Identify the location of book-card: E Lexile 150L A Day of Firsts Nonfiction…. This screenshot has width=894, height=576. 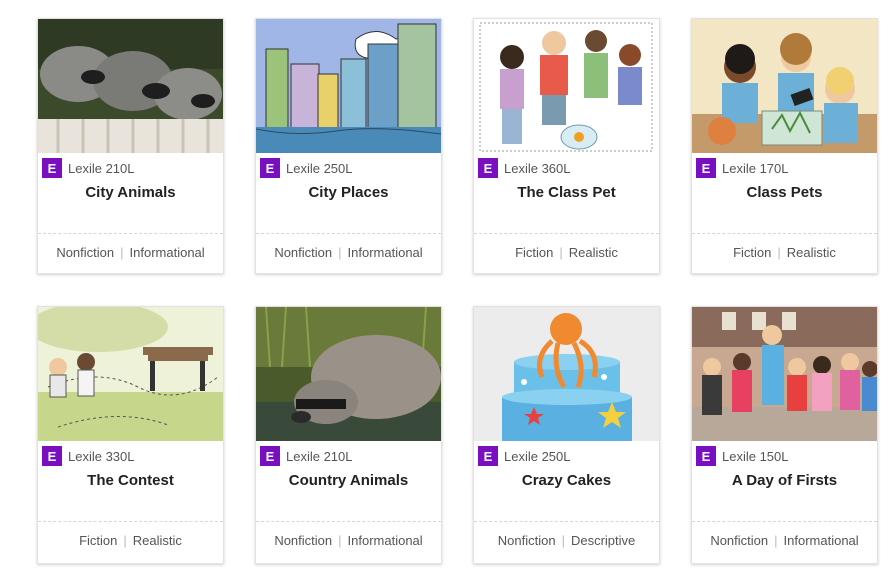
(784, 435).